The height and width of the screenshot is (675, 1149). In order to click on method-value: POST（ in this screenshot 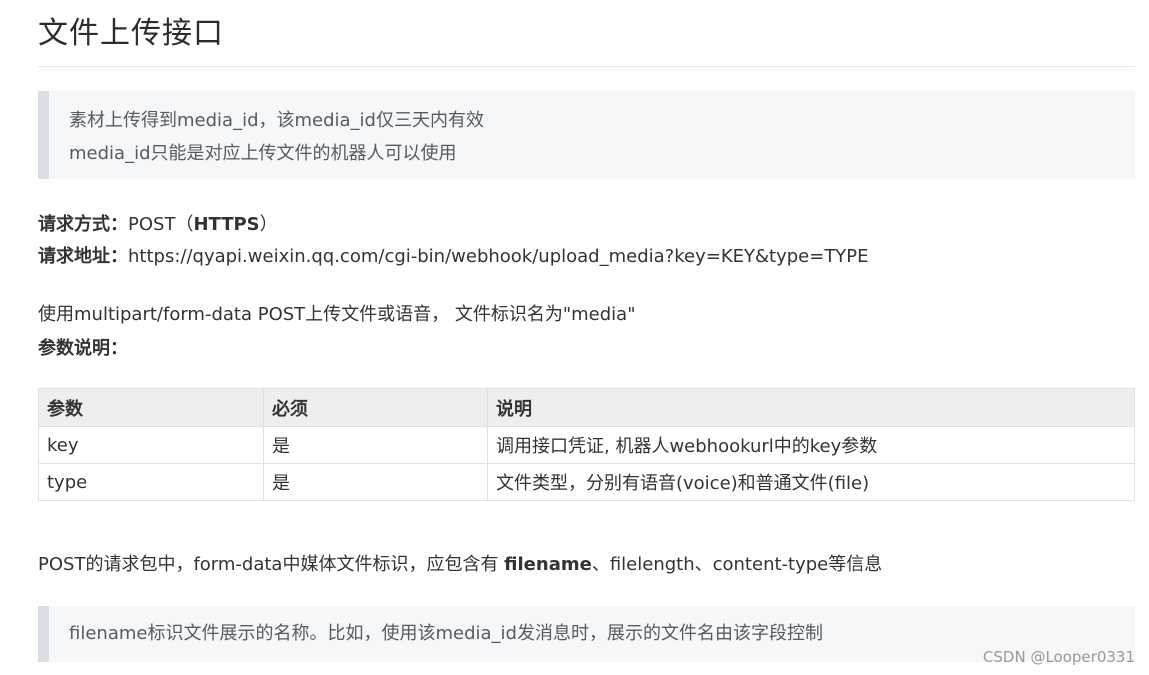, I will do `click(161, 224)`.